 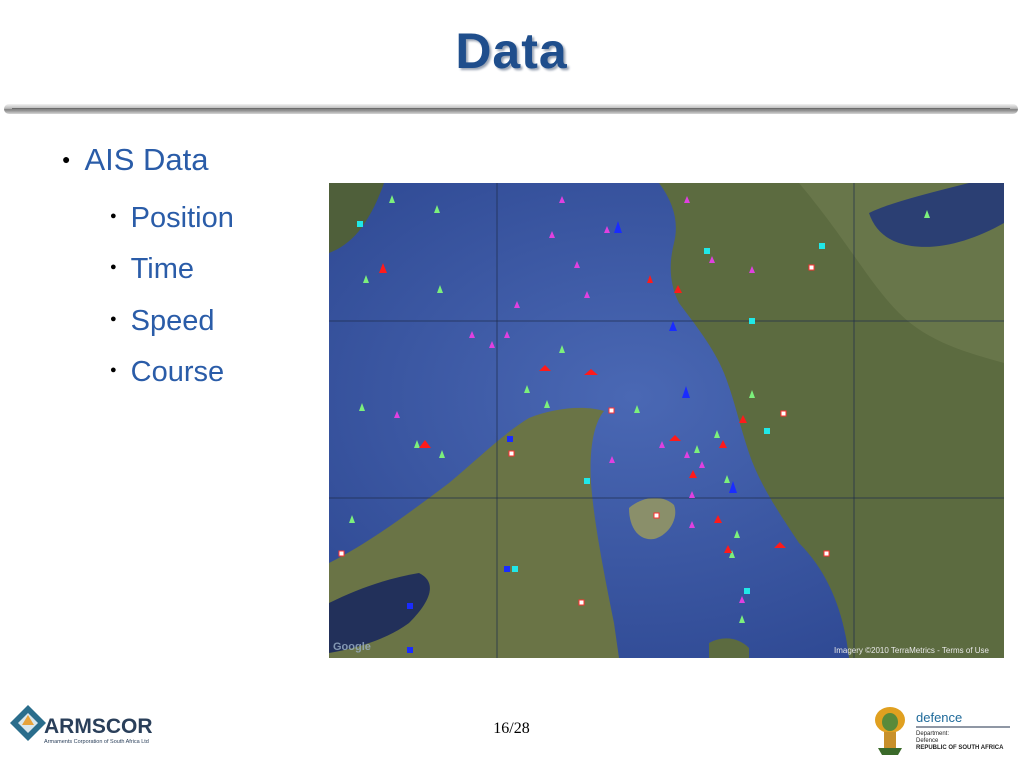 I want to click on armscor-name: ARMSCOR, so click(x=98, y=726).